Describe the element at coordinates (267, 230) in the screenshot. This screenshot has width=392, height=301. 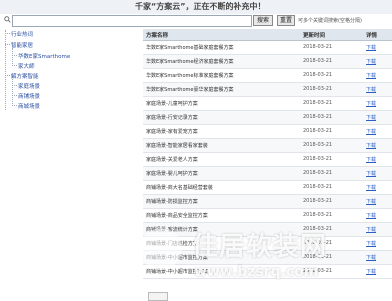
I see `table-row: 商铺场景-客流统计方案 2018-03-21 下载` at that location.